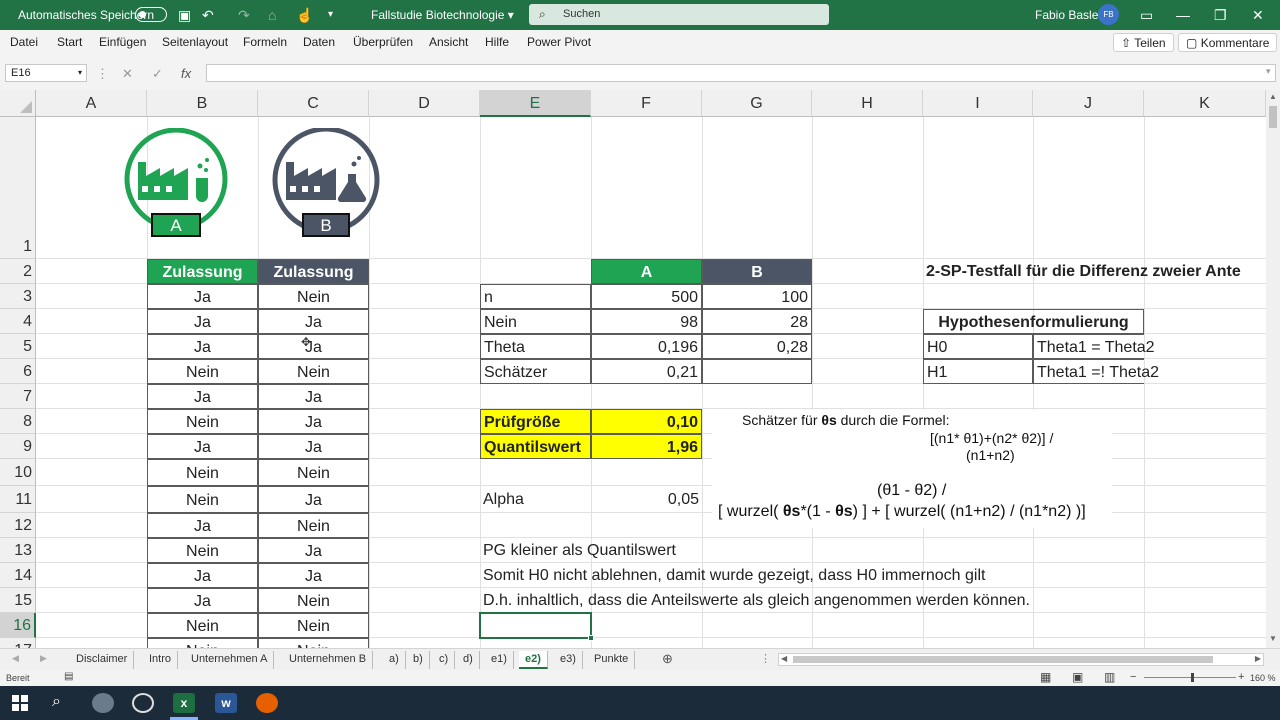  What do you see at coordinates (757, 103) in the screenshot?
I see `column-header-g: G` at bounding box center [757, 103].